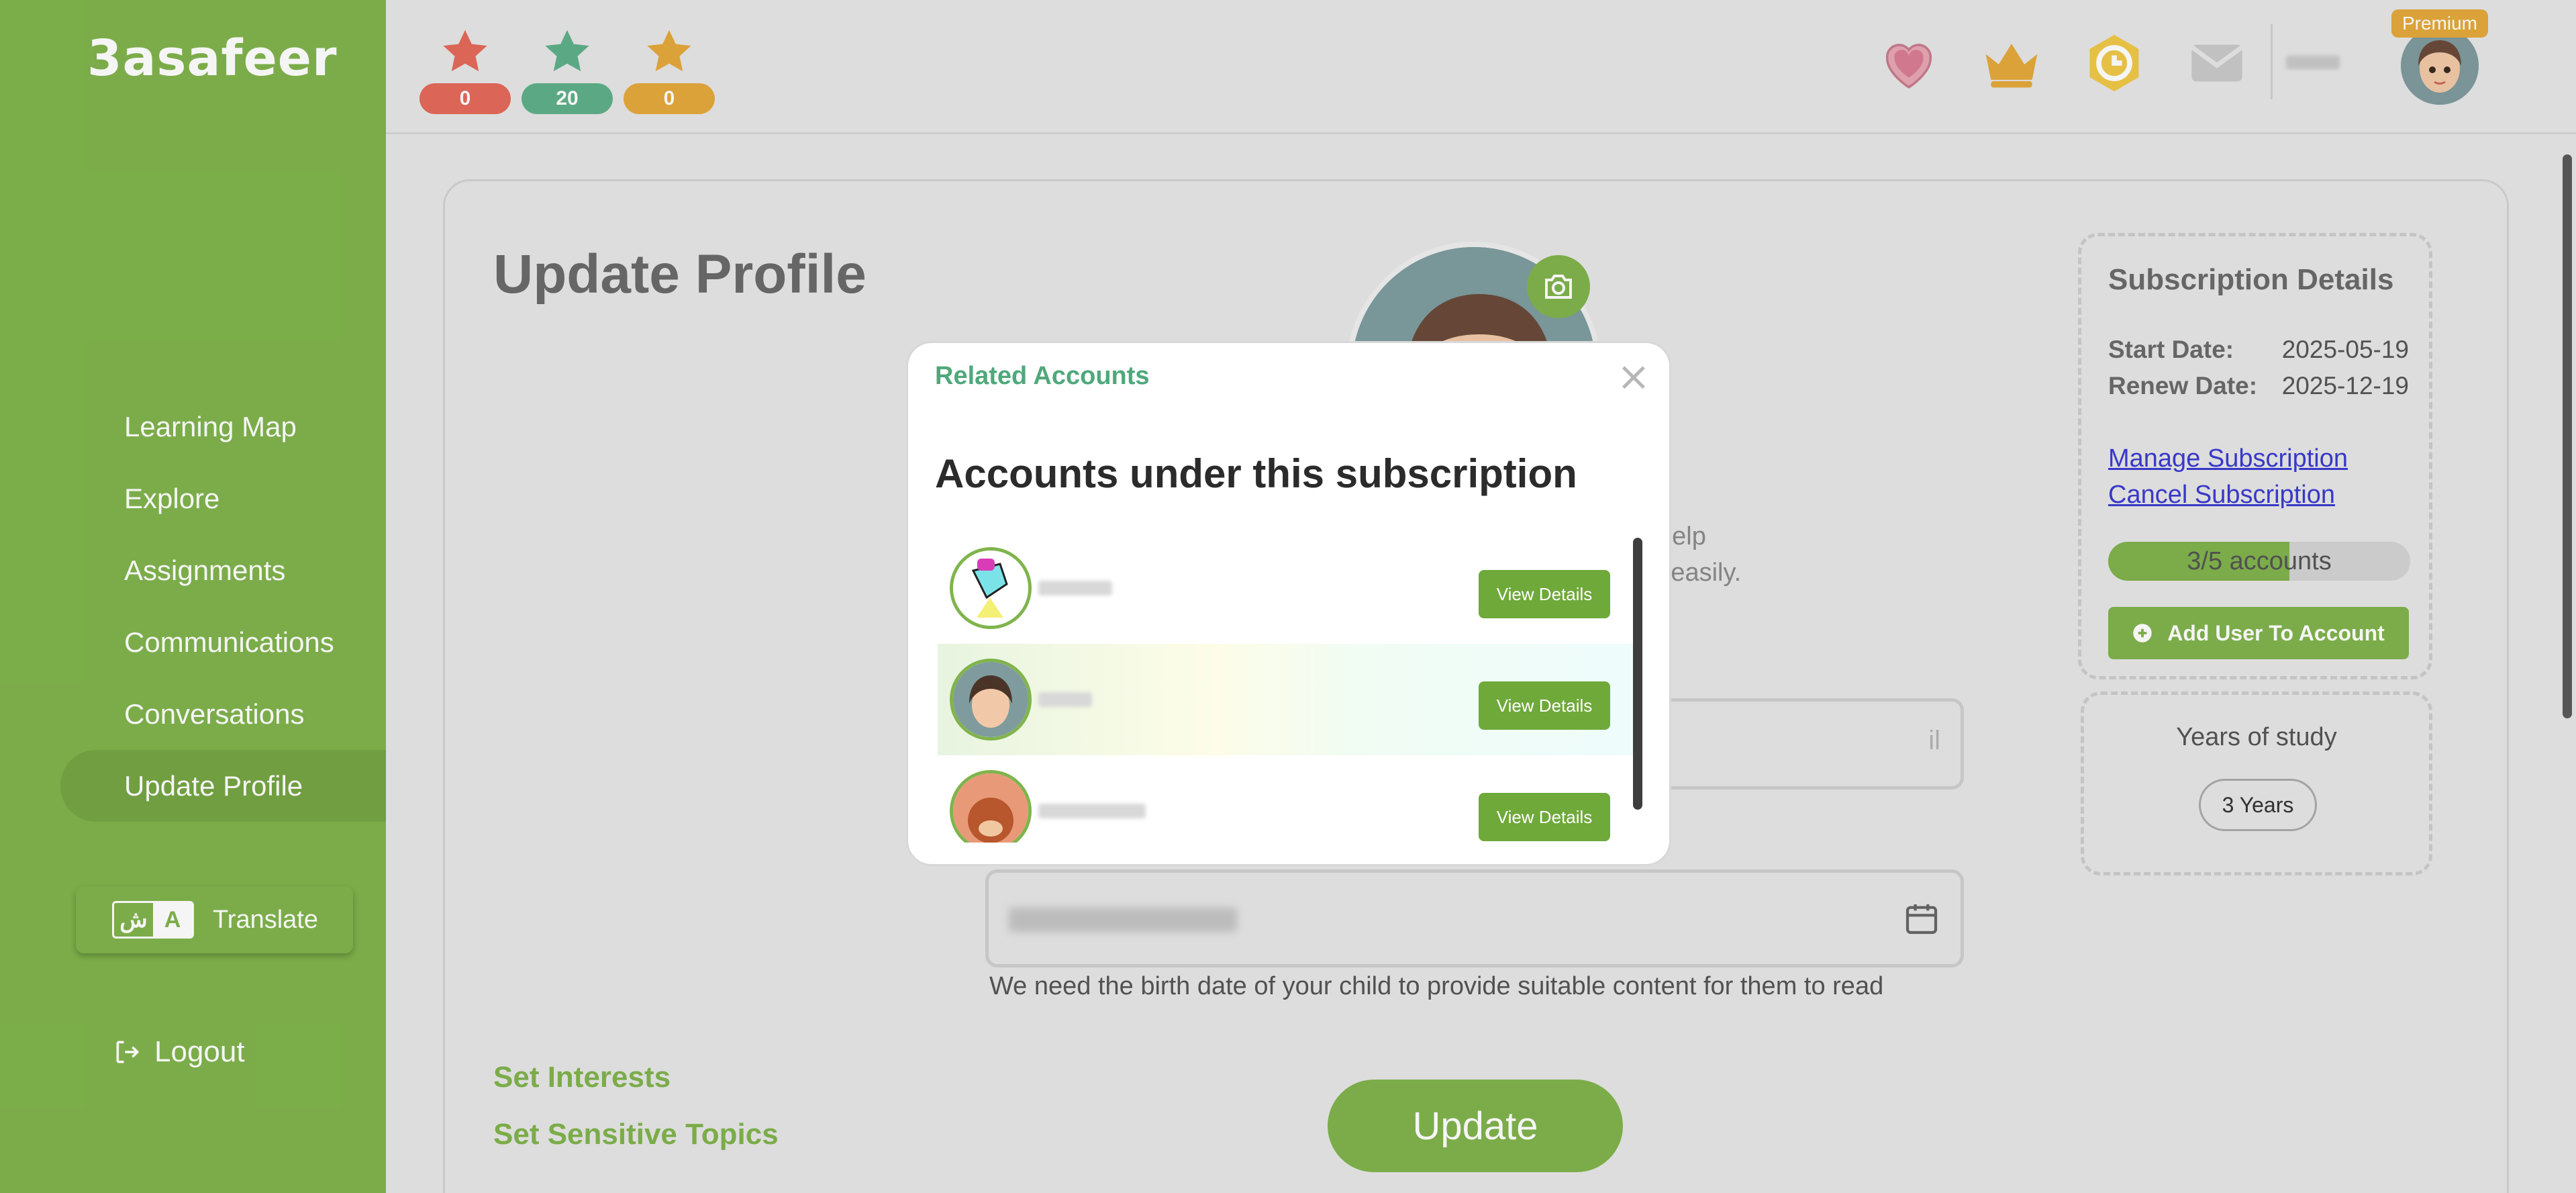 The image size is (2576, 1193). What do you see at coordinates (1633, 376) in the screenshot?
I see `close-icon: ×` at bounding box center [1633, 376].